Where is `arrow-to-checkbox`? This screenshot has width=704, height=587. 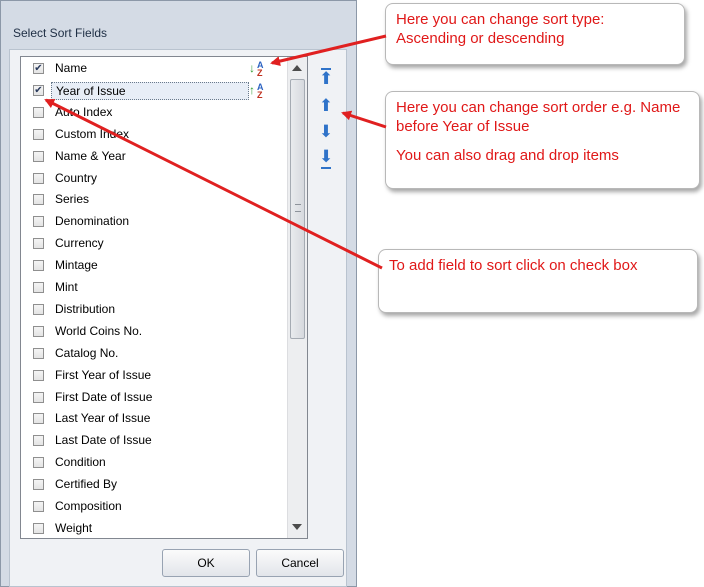 arrow-to-checkbox is located at coordinates (213, 184).